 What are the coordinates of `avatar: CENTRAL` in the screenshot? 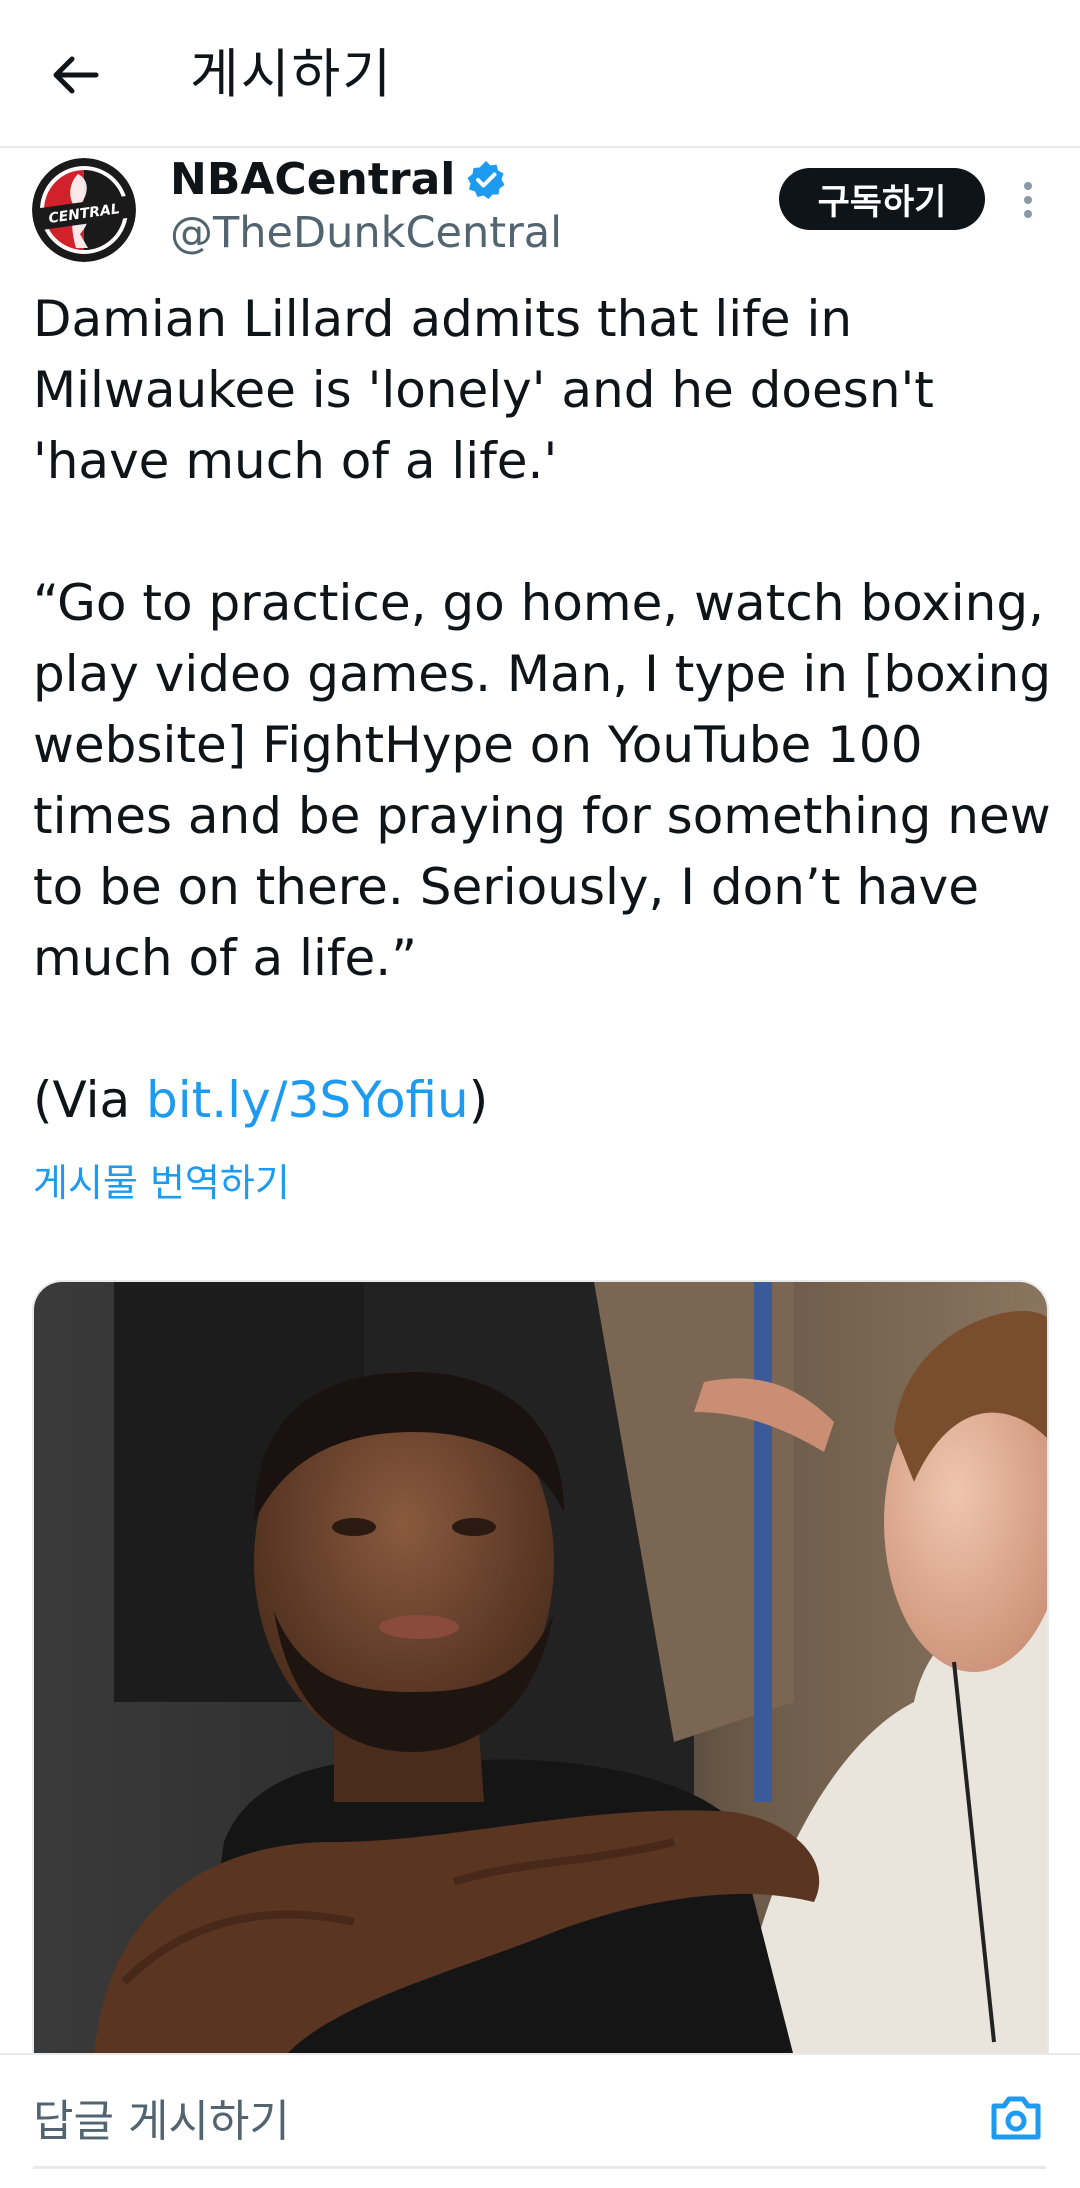 It's located at (84, 210).